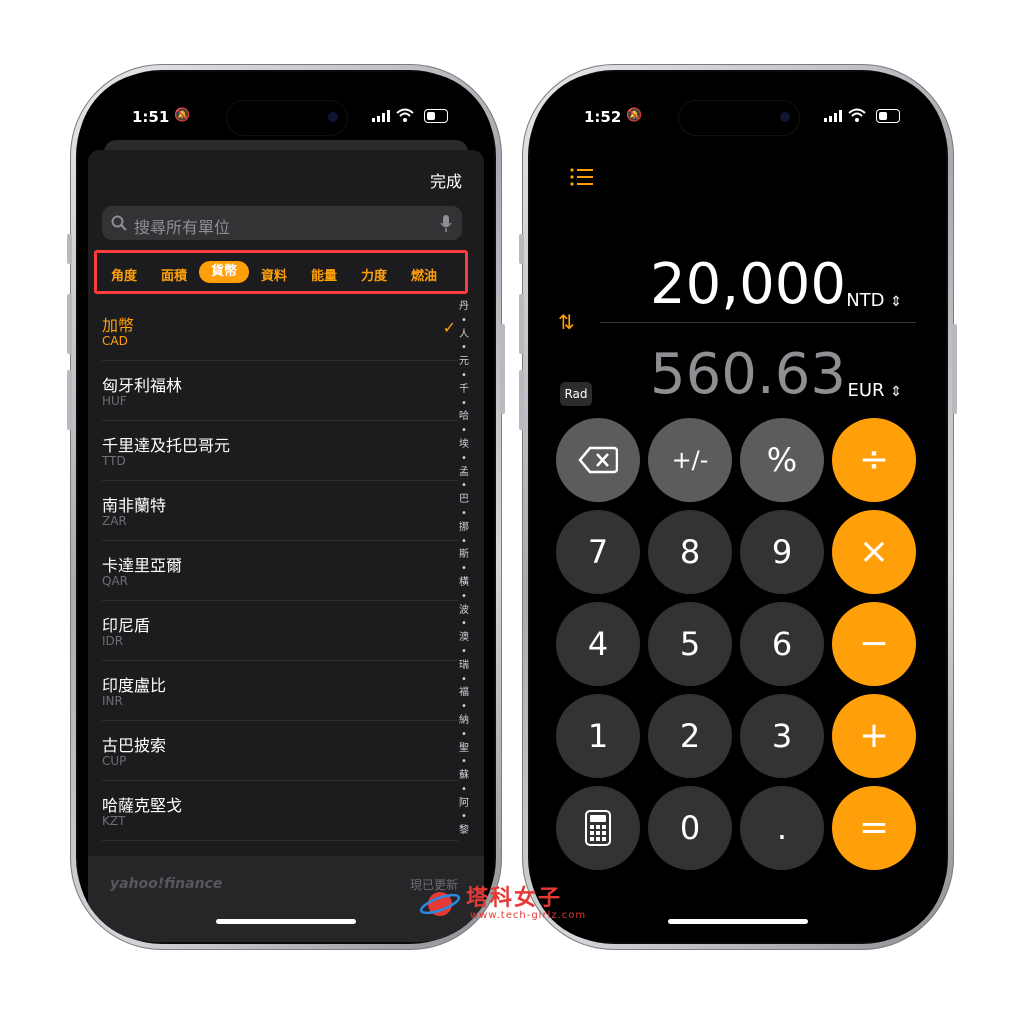  I want to click on index-letter: 埃, so click(464, 445).